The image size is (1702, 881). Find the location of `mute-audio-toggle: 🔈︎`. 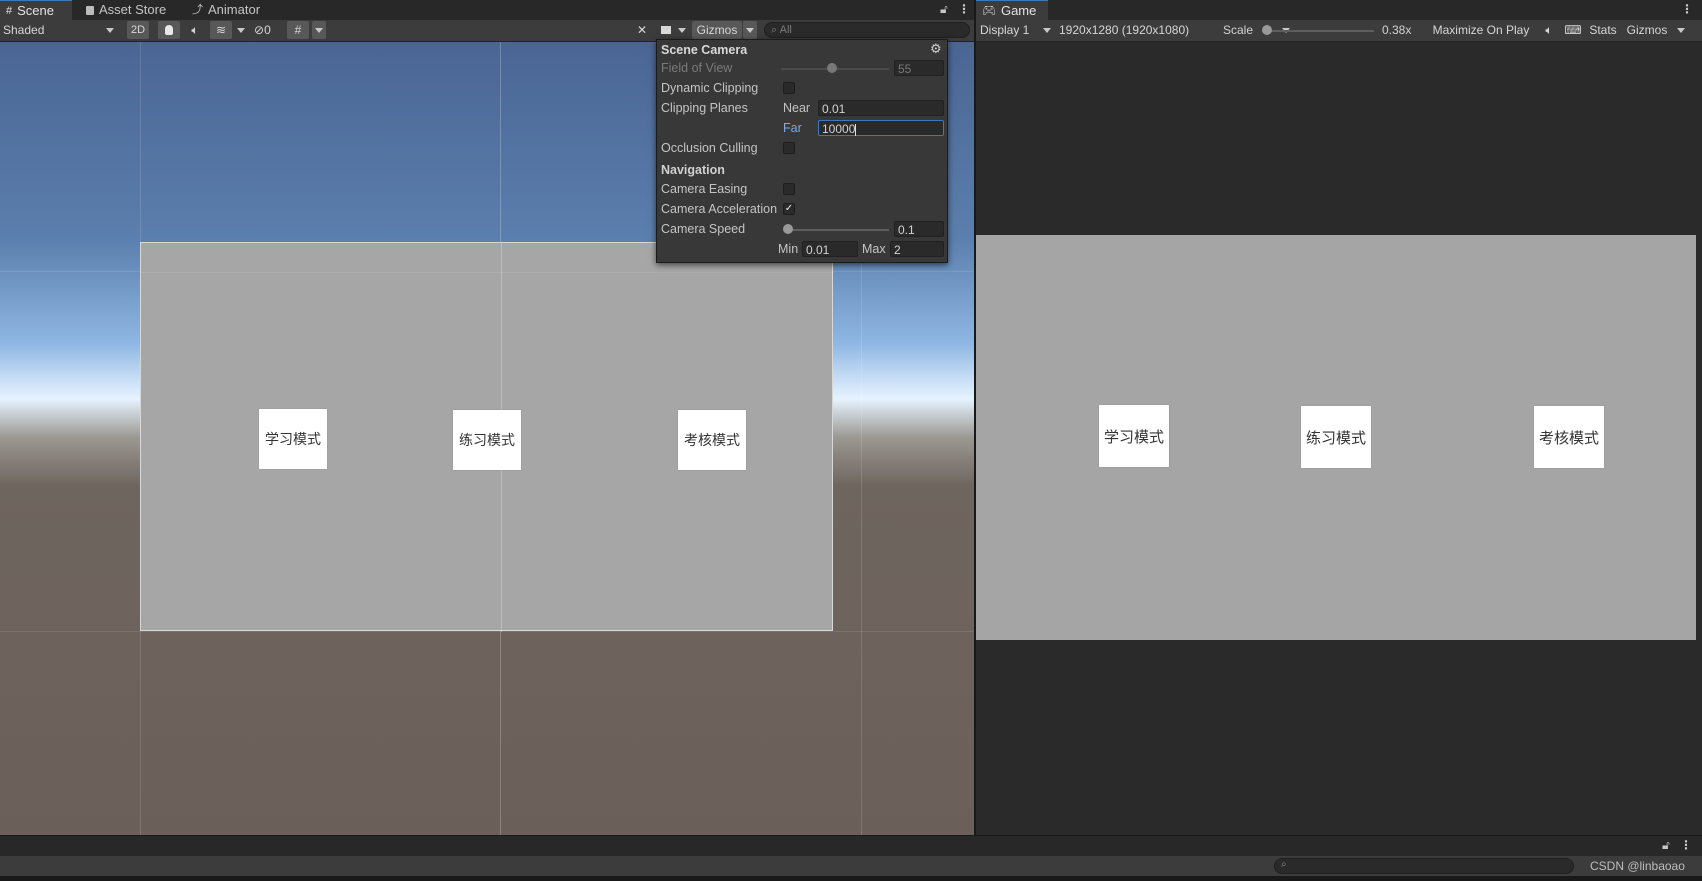

mute-audio-toggle: 🔈︎ is located at coordinates (1549, 30).